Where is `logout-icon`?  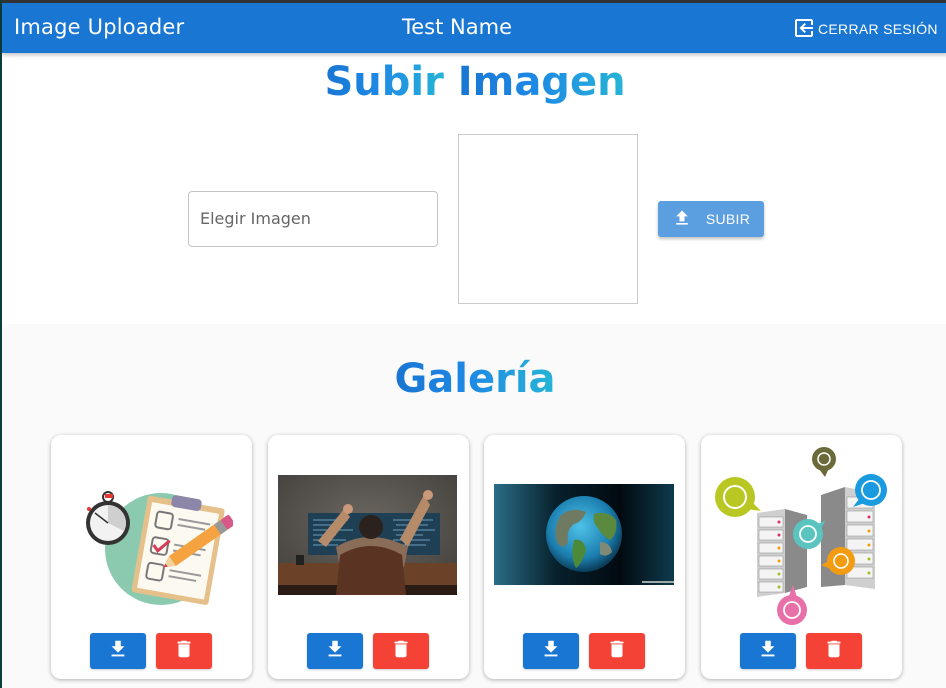
logout-icon is located at coordinates (804, 29).